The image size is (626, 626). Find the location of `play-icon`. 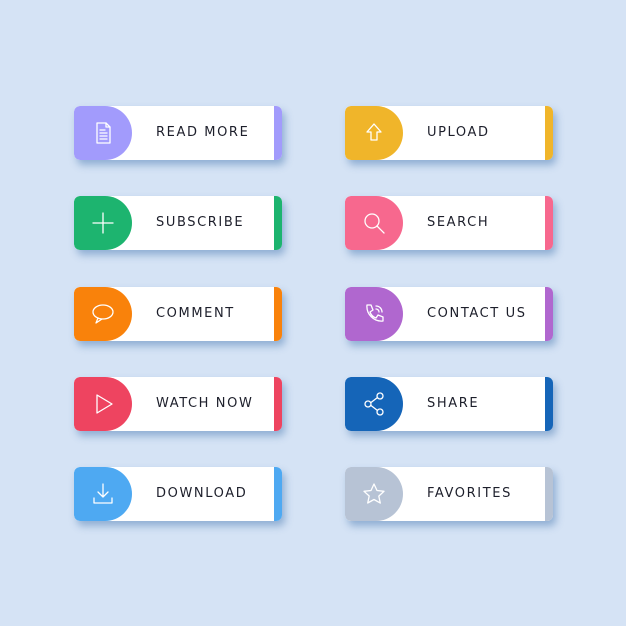

play-icon is located at coordinates (104, 404).